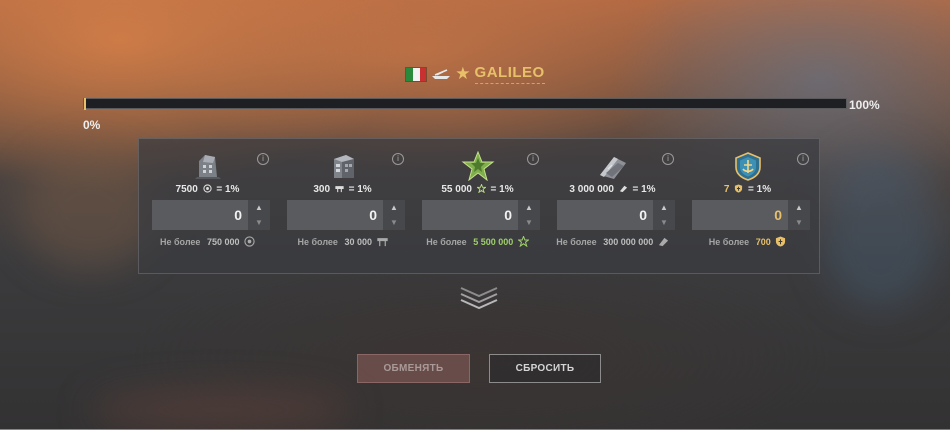  Describe the element at coordinates (208, 166) in the screenshot. I see `coal-icon` at that location.